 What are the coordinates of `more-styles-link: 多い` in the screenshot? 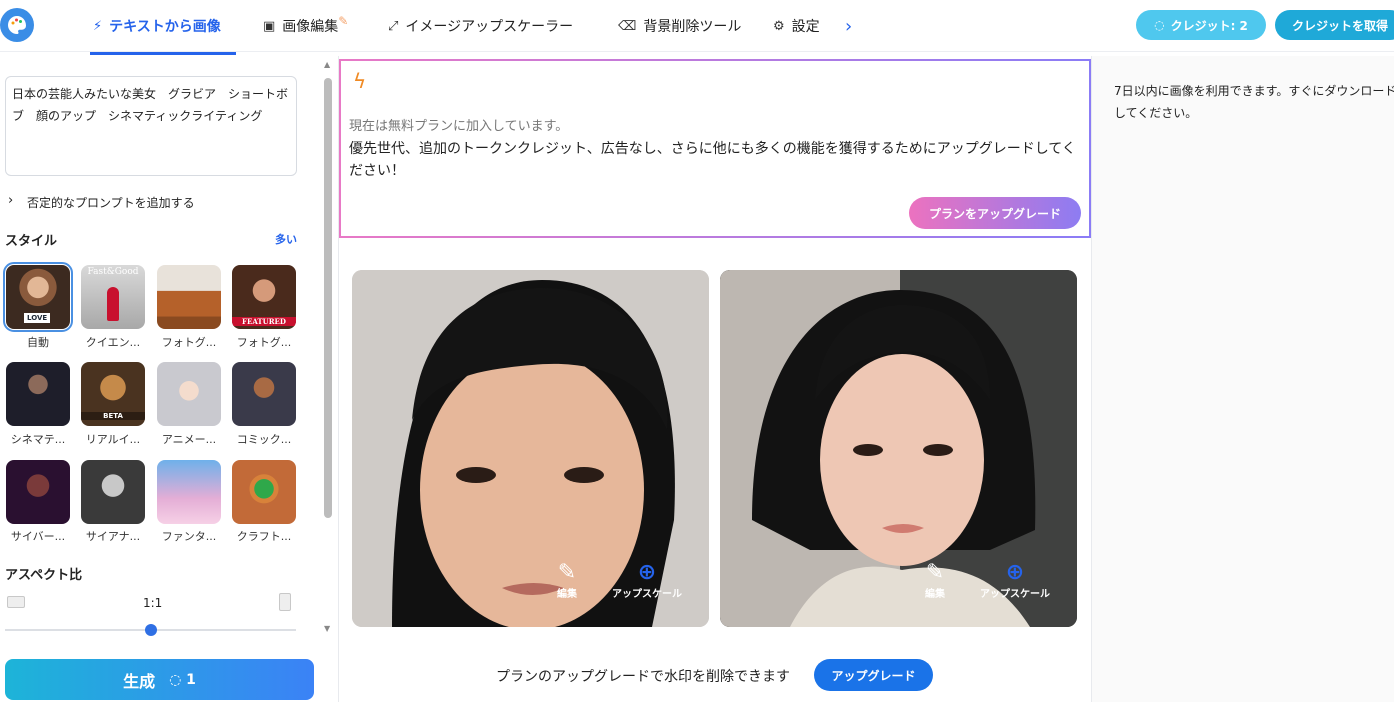 It's located at (286, 239).